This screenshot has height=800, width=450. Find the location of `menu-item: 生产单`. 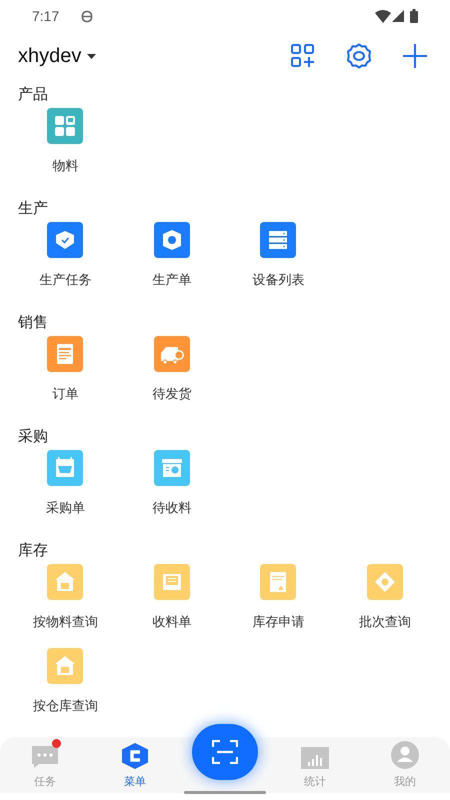

menu-item: 生产单 is located at coordinates (172, 280).